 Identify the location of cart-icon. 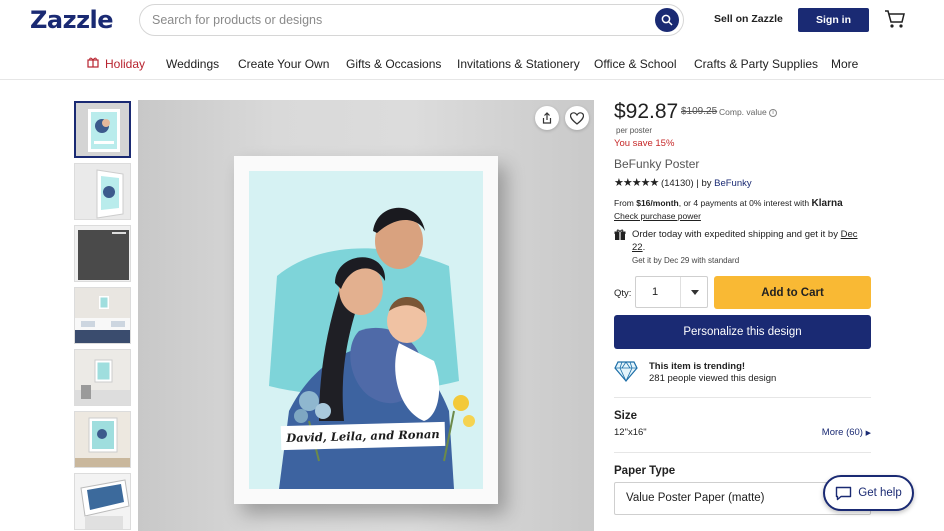
(895, 19).